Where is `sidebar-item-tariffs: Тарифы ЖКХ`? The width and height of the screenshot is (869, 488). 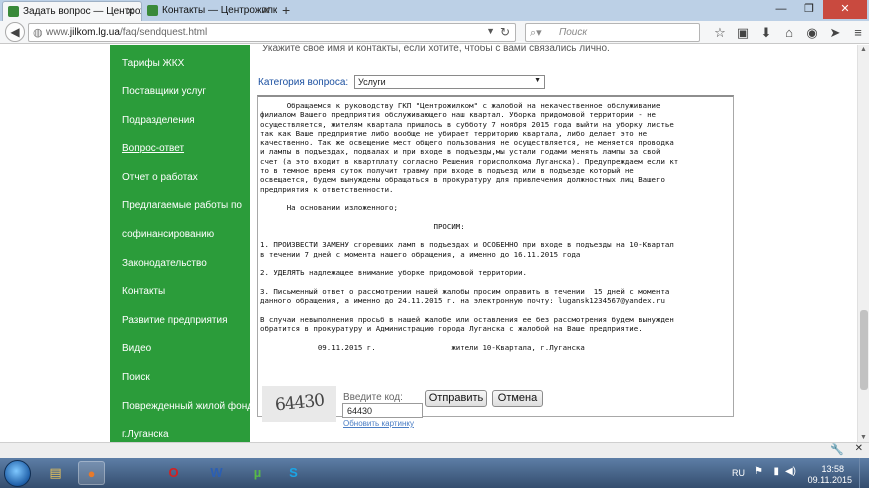
sidebar-item-tariffs: Тарифы ЖКХ is located at coordinates (180, 62).